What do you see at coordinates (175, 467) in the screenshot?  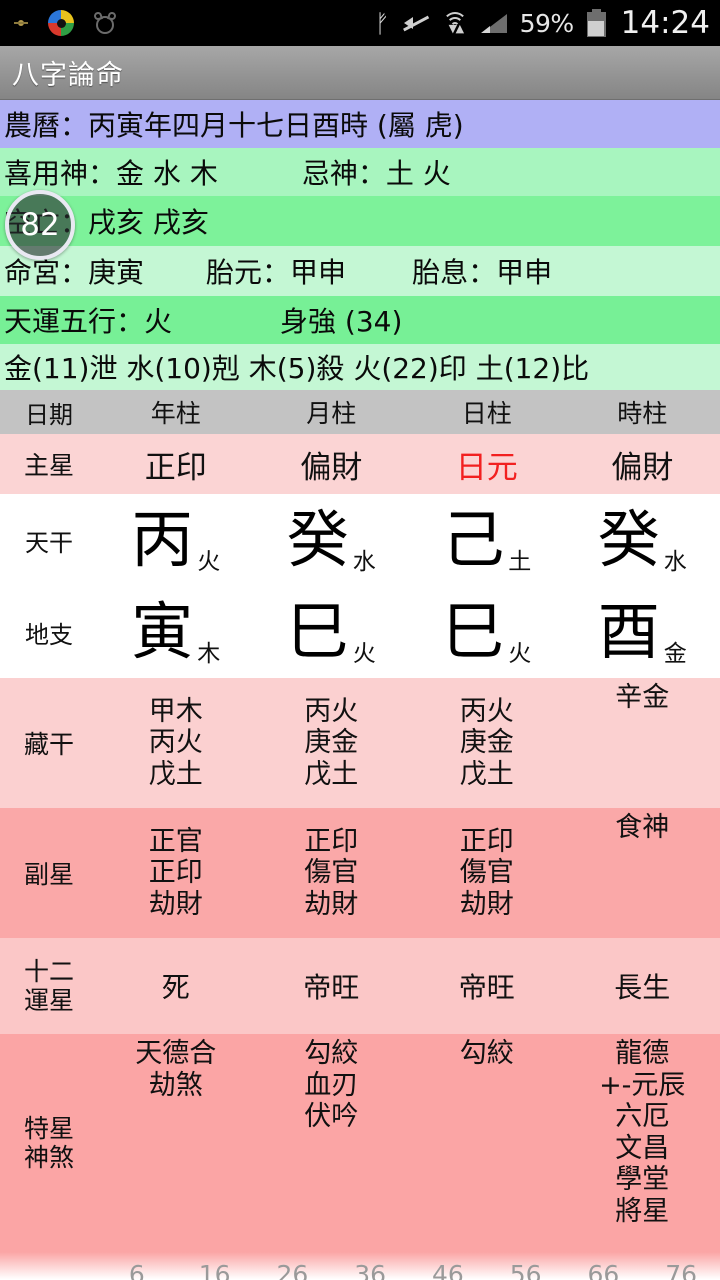 I see `main-star-year: 正印` at bounding box center [175, 467].